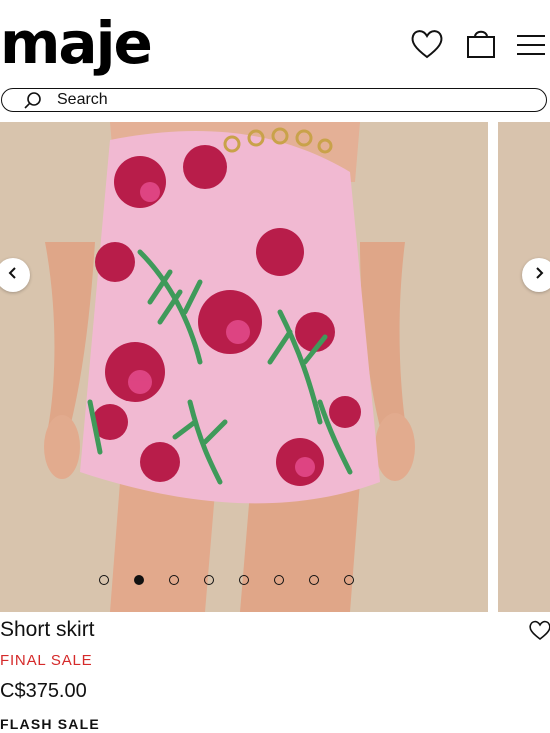 This screenshot has width=550, height=733. I want to click on product-price: C$375.00, so click(43, 691).